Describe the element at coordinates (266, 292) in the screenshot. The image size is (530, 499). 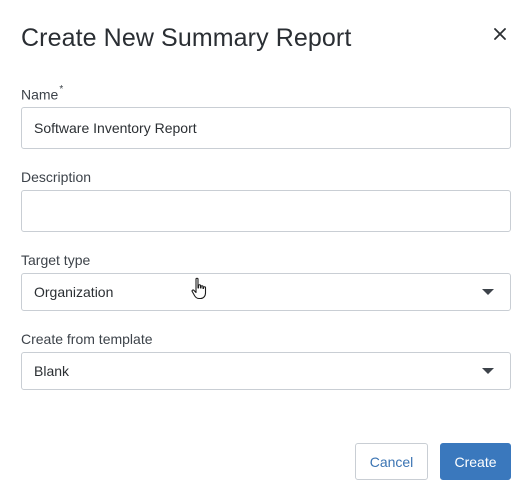
I see `target-type-select: Organization` at that location.